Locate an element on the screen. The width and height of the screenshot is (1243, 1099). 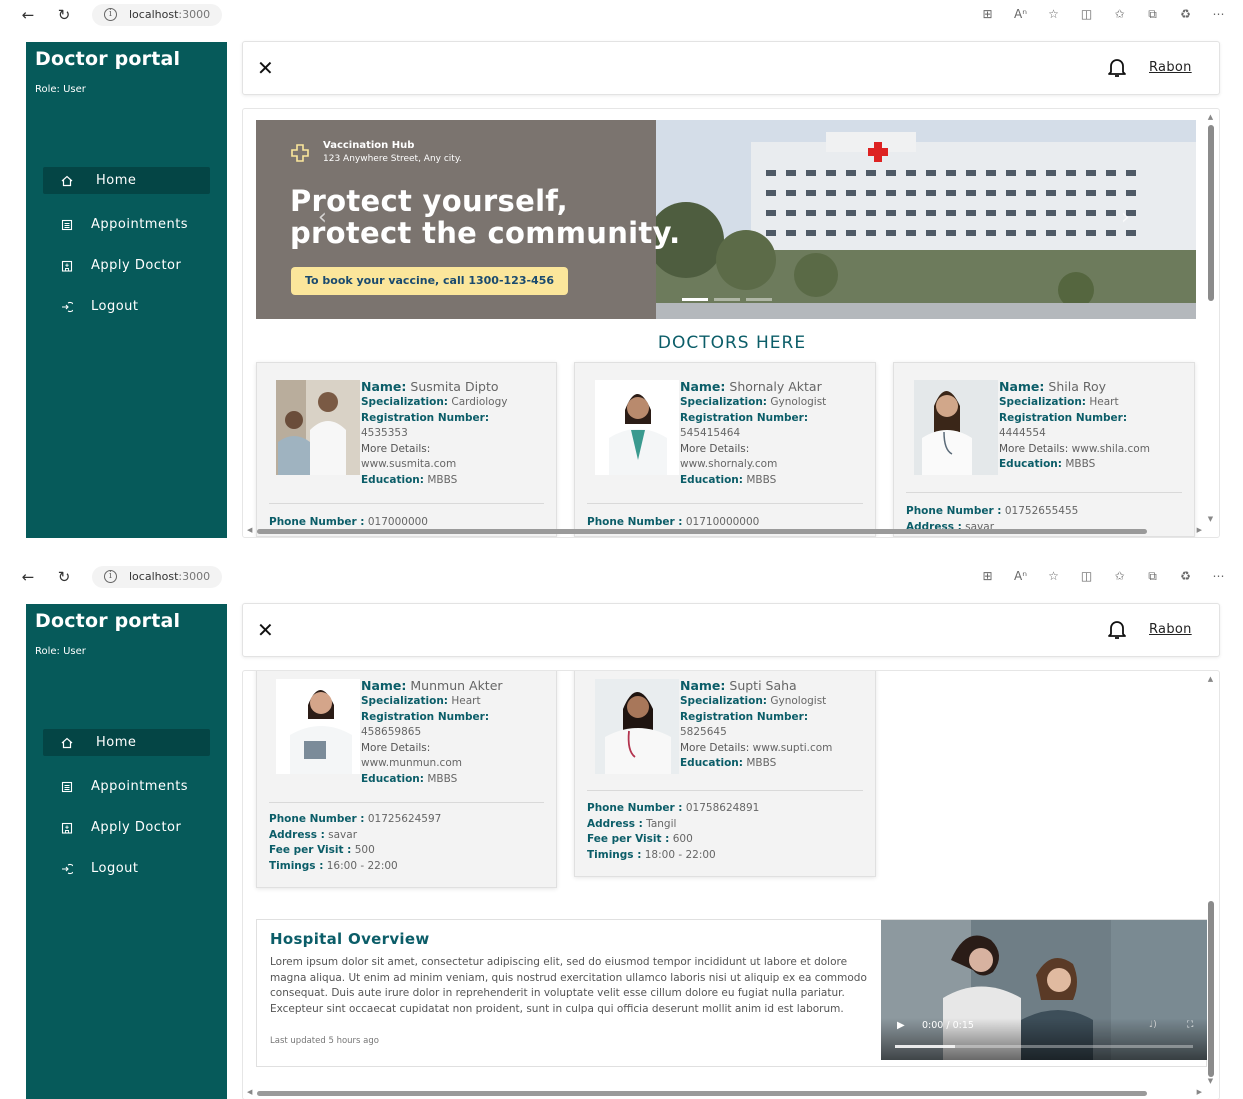
doctor-website: www.shornaly.com is located at coordinates (729, 464).